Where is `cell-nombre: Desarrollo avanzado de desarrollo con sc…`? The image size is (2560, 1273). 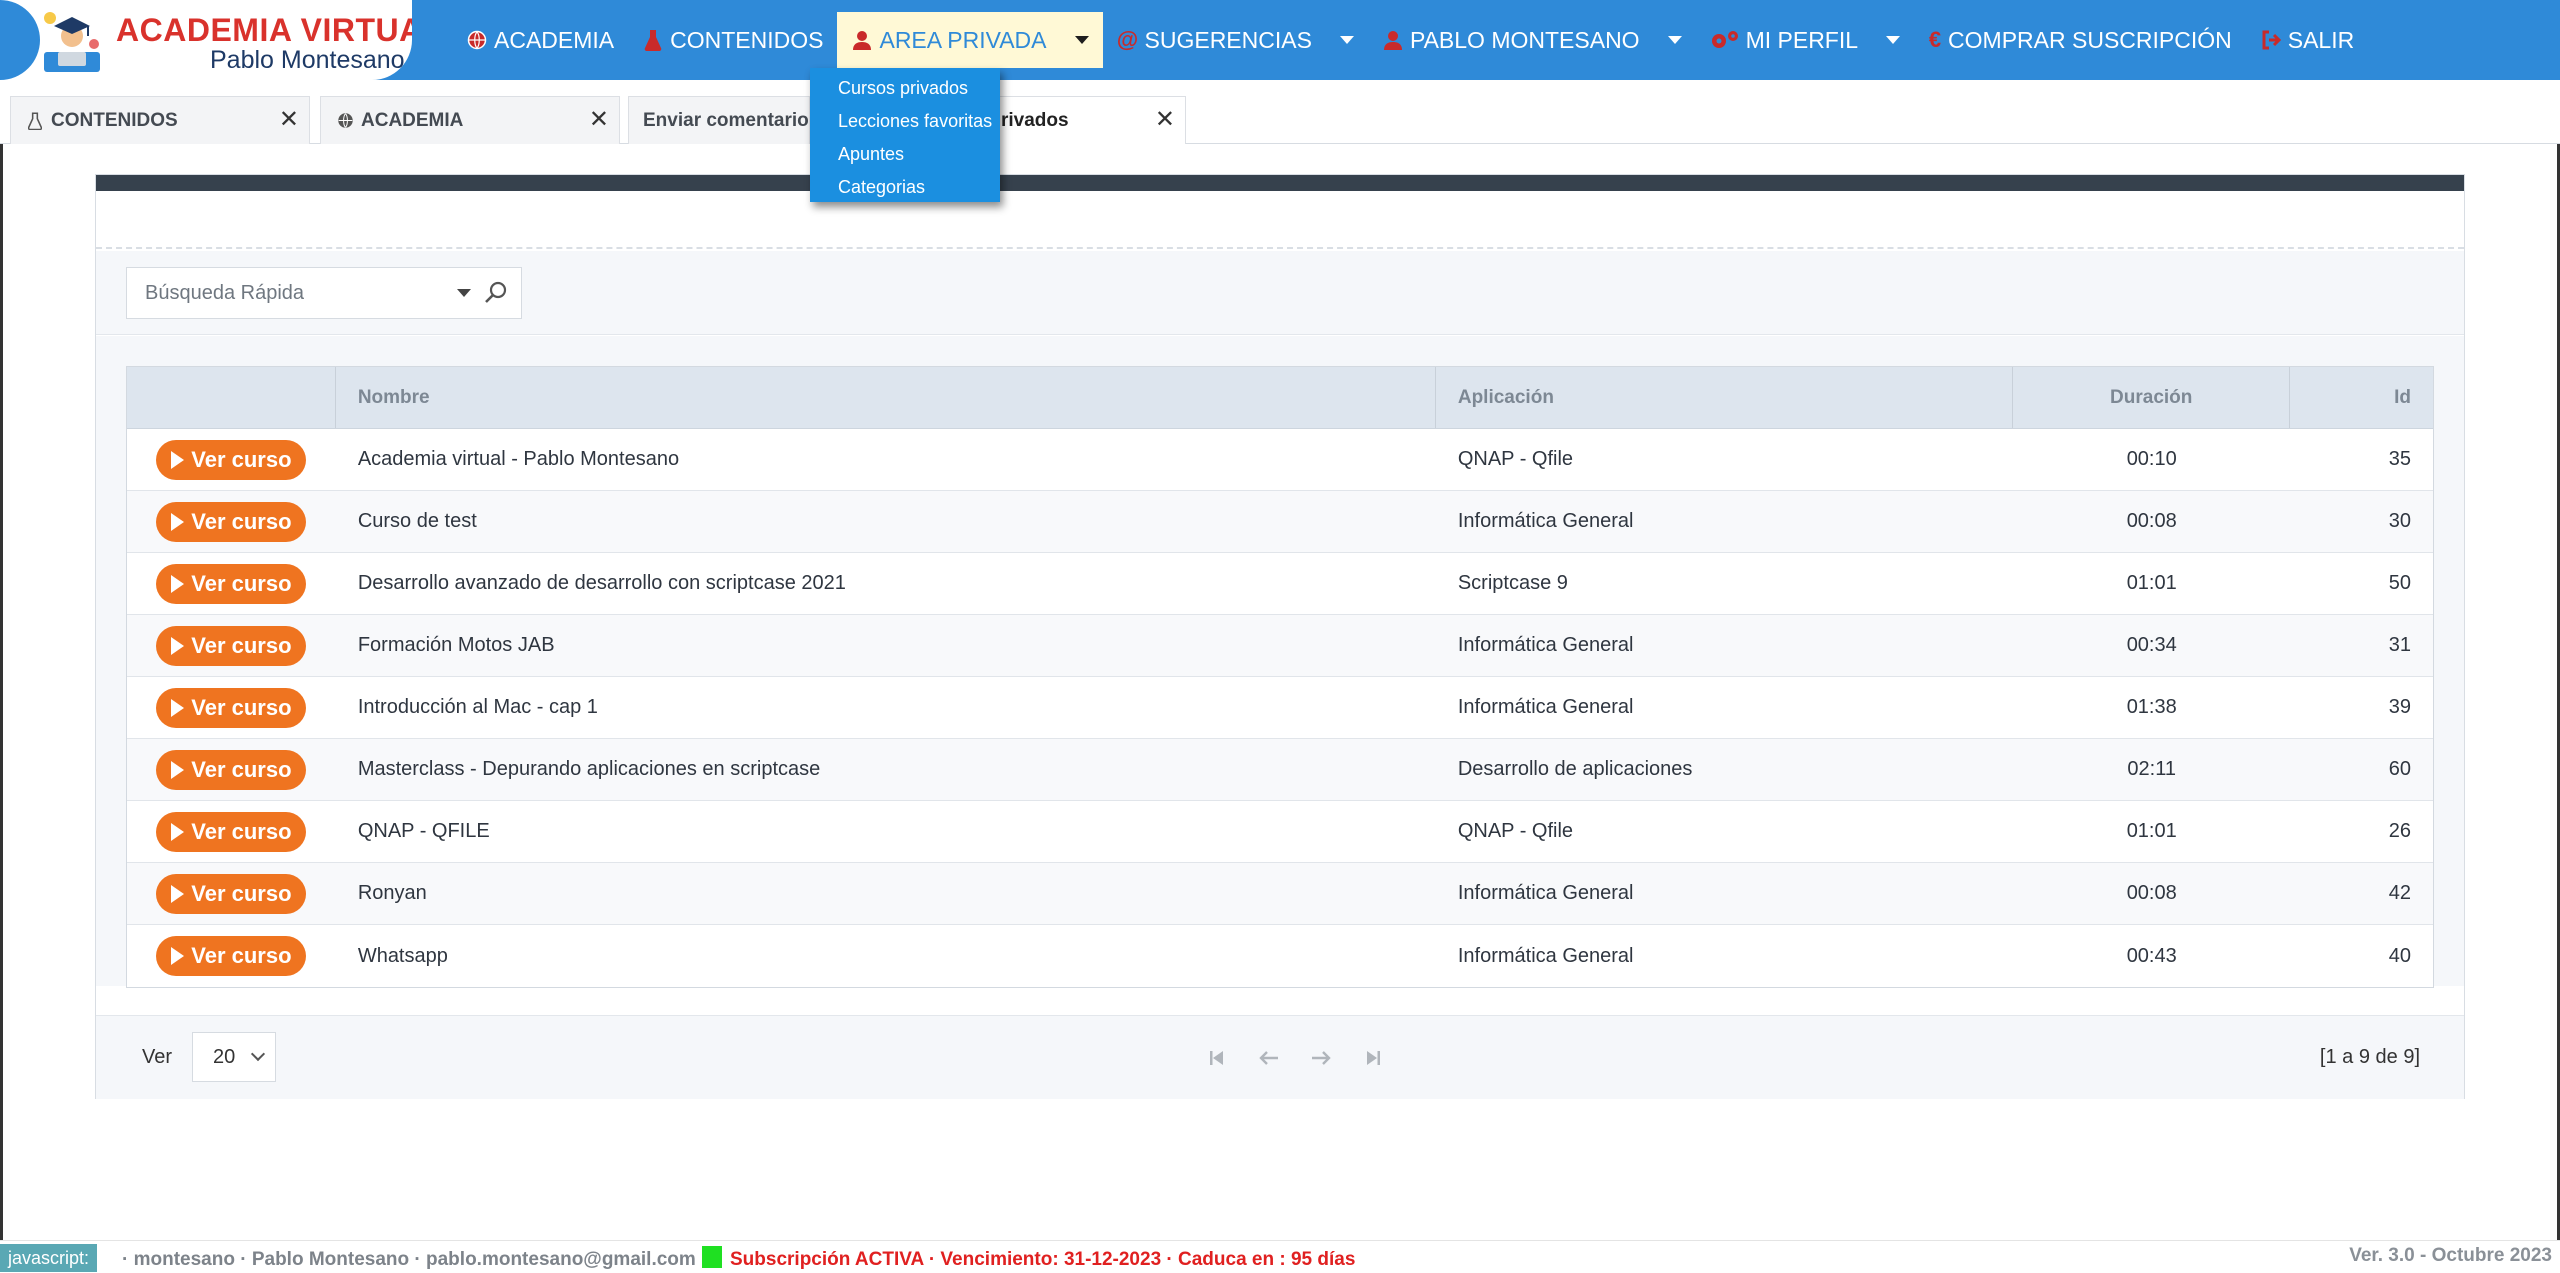 cell-nombre: Desarrollo avanzado de desarrollo con sc… is located at coordinates (601, 583).